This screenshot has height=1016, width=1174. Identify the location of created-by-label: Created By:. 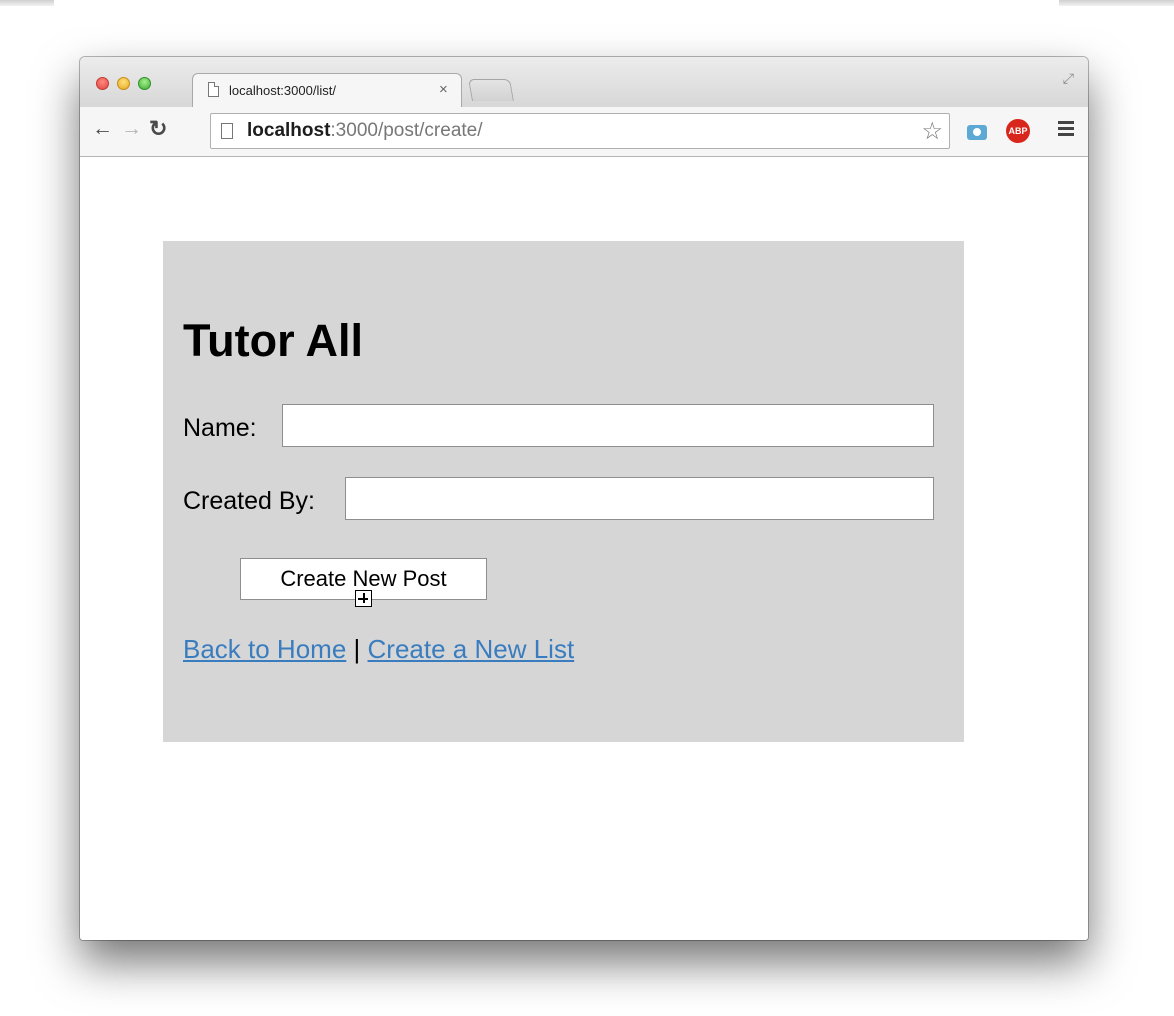
(249, 501).